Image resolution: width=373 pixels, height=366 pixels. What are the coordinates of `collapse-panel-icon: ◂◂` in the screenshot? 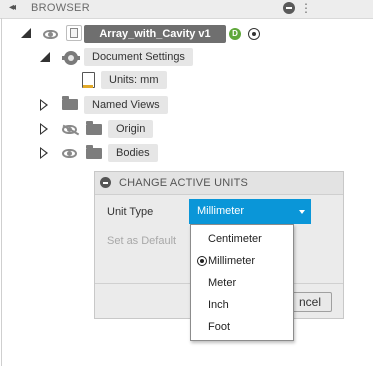 It's located at (16, 8).